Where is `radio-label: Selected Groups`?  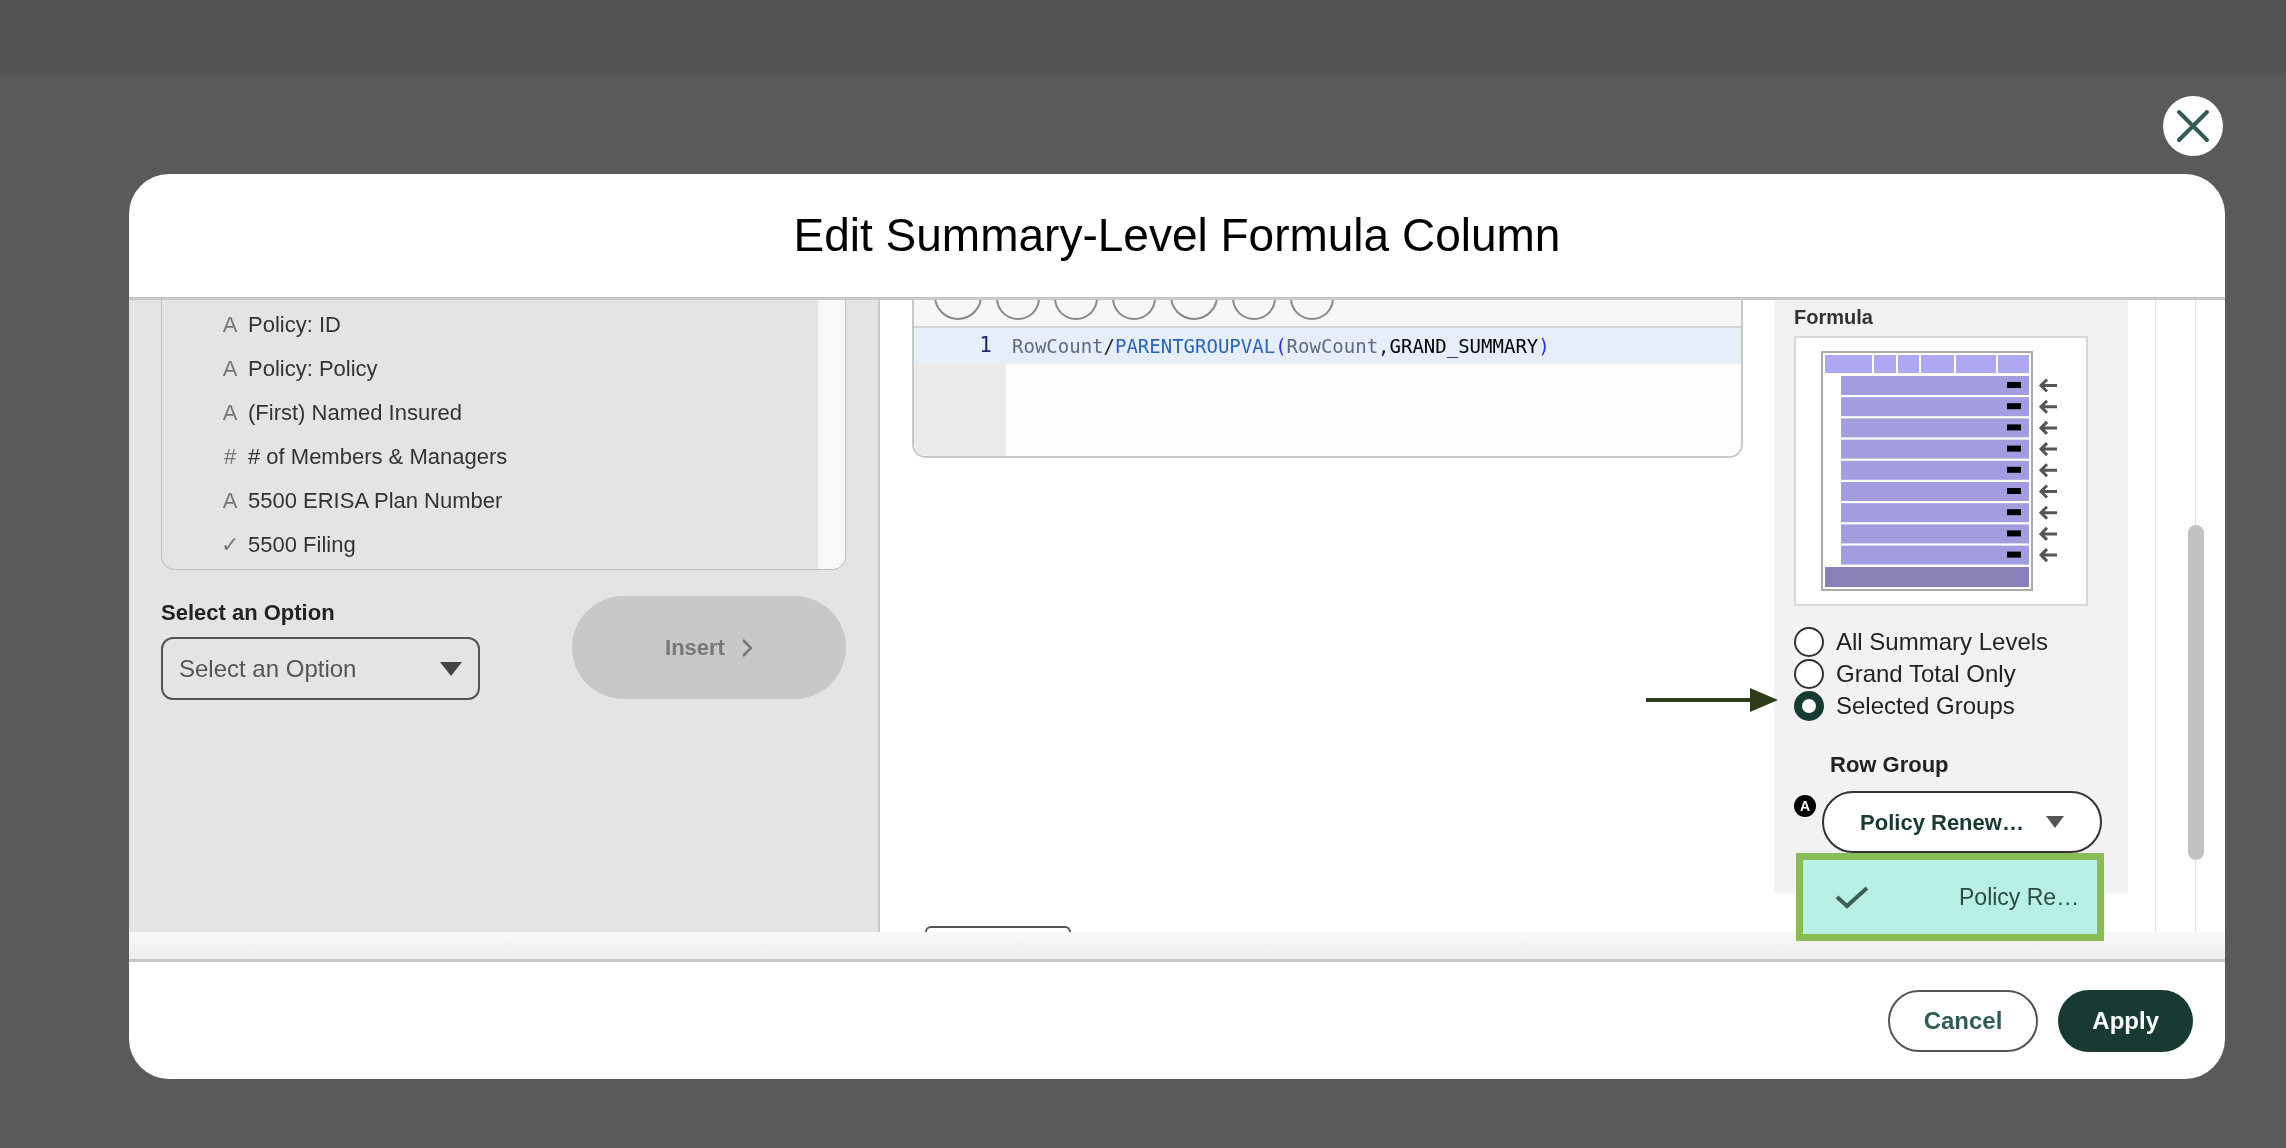
radio-label: Selected Groups is located at coordinates (1925, 706).